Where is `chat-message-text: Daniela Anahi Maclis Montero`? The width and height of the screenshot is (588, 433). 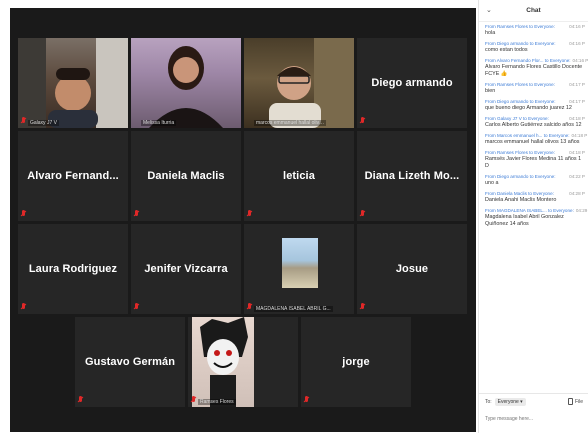
chat-message-text: Daniela Anahi Maclis Montero is located at coordinates (521, 200).